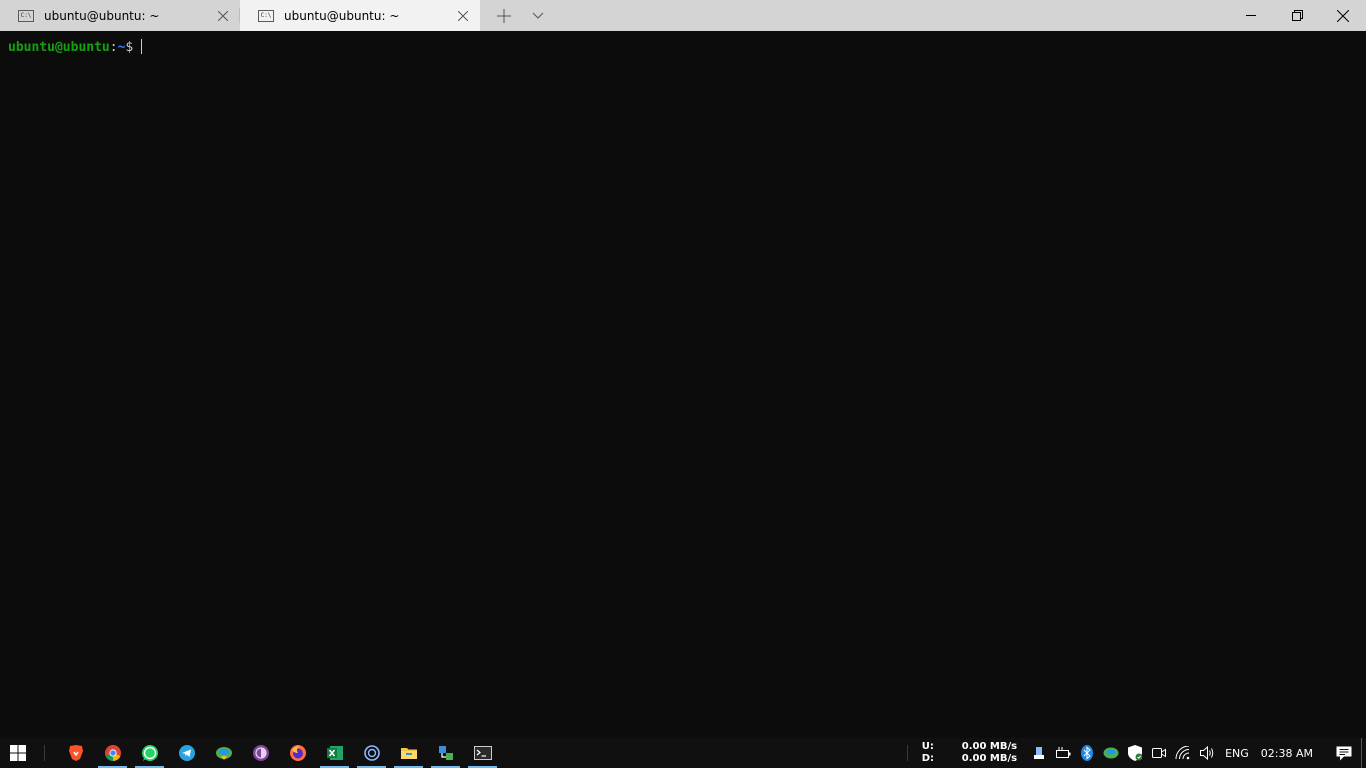  I want to click on cortana-icon, so click(371, 753).